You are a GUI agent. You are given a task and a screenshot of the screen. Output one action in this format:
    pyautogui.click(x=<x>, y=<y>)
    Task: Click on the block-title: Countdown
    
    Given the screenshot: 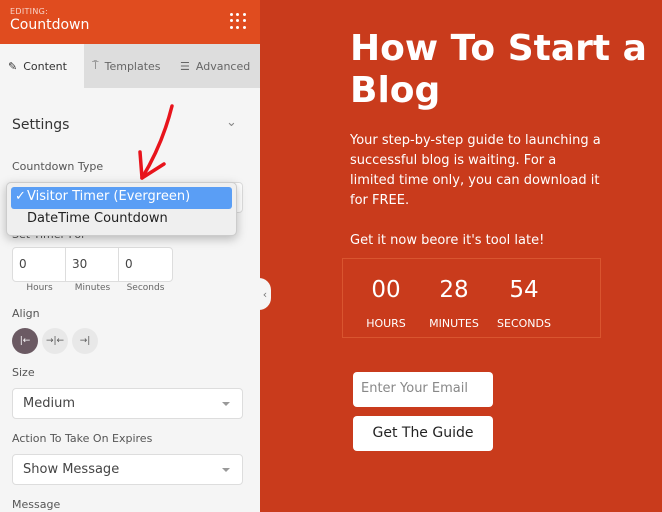 What is the action you would take?
    pyautogui.click(x=50, y=25)
    